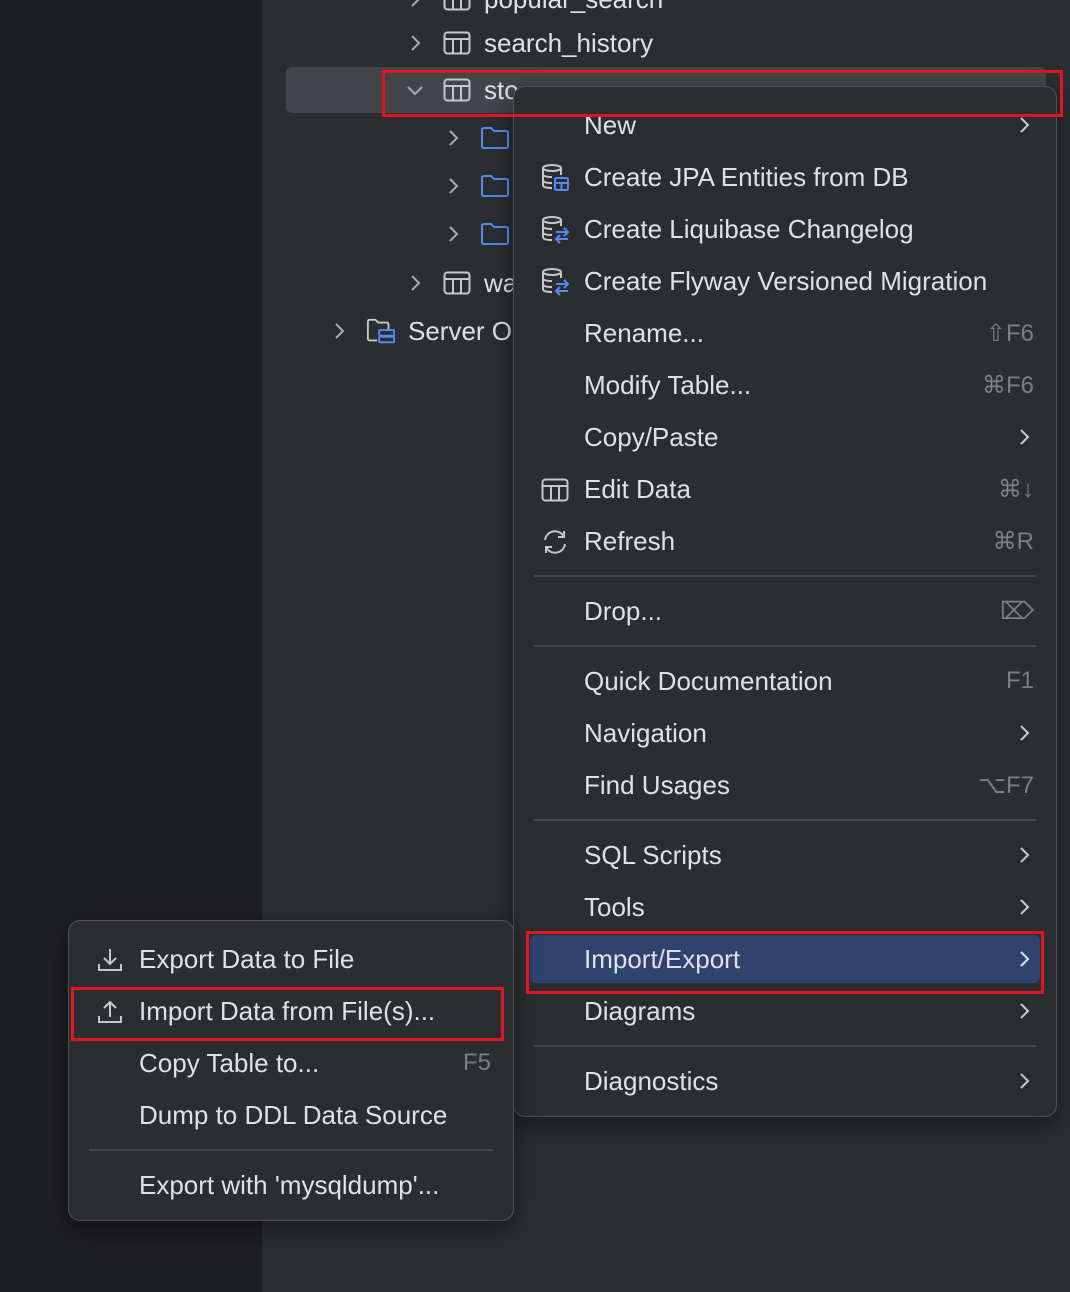 This screenshot has width=1070, height=1292. Describe the element at coordinates (708, 680) in the screenshot. I see `menu-item-label: Quick Documentation` at that location.